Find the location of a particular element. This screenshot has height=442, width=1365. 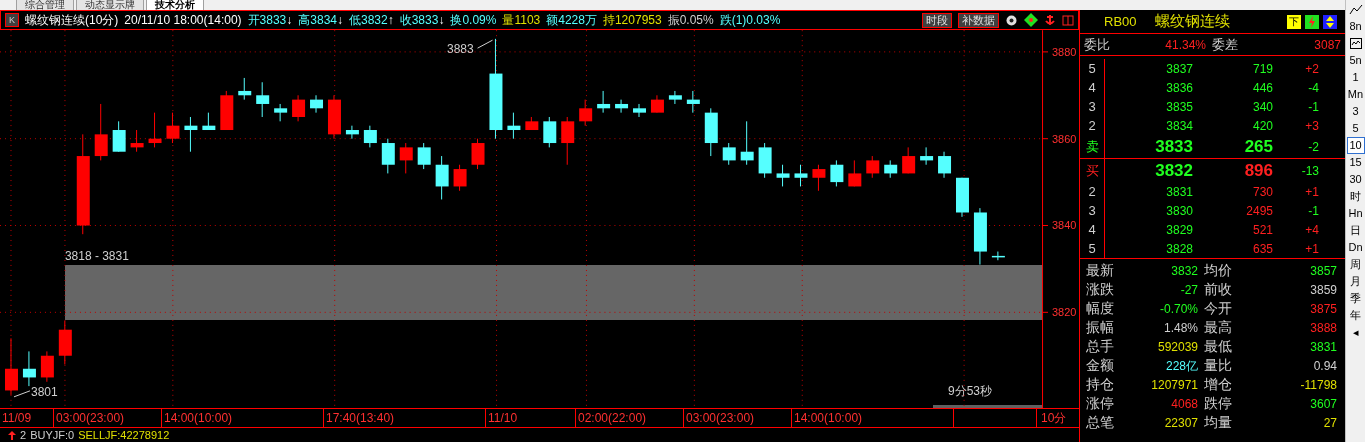

period-button: 15 is located at coordinates (1355, 162).